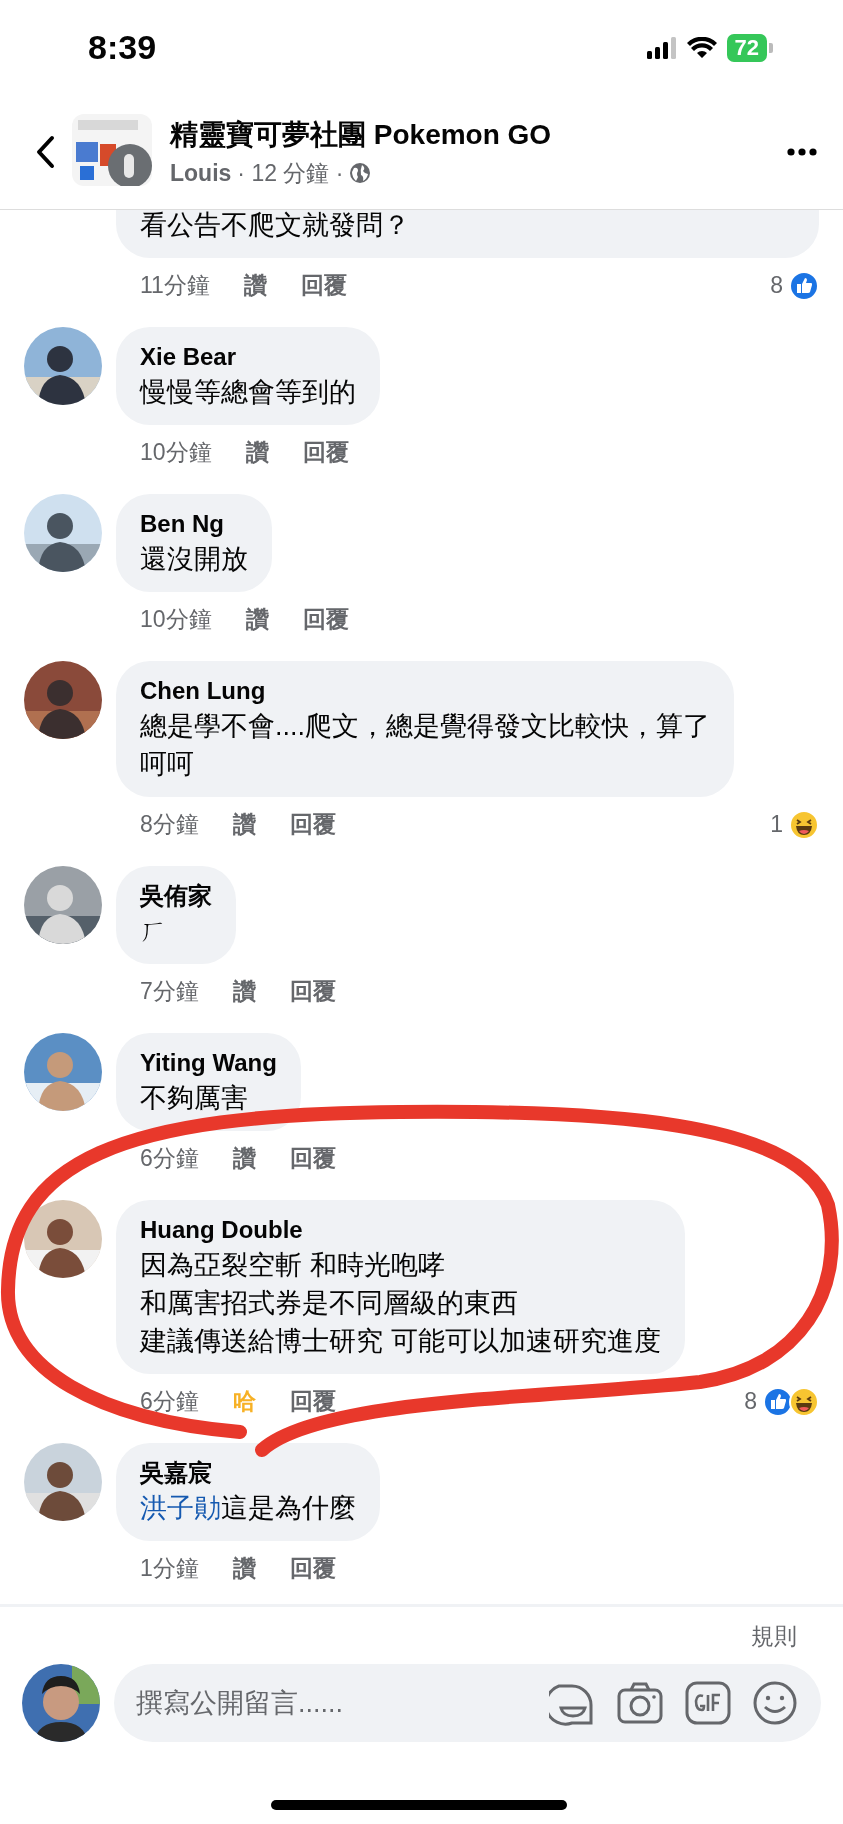 This screenshot has height=1824, width=843. Describe the element at coordinates (194, 559) in the screenshot. I see `comment-text: 還沒開放` at that location.